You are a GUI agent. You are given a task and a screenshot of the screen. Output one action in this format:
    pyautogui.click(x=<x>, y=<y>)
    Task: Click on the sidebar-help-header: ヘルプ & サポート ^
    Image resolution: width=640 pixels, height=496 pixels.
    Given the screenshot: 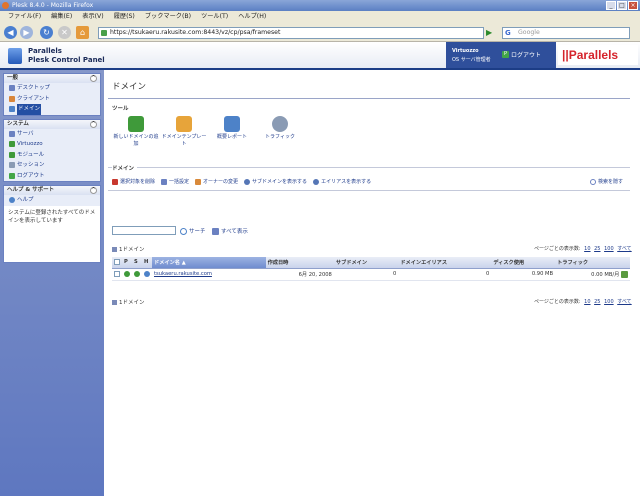 What is the action you would take?
    pyautogui.click(x=52, y=190)
    